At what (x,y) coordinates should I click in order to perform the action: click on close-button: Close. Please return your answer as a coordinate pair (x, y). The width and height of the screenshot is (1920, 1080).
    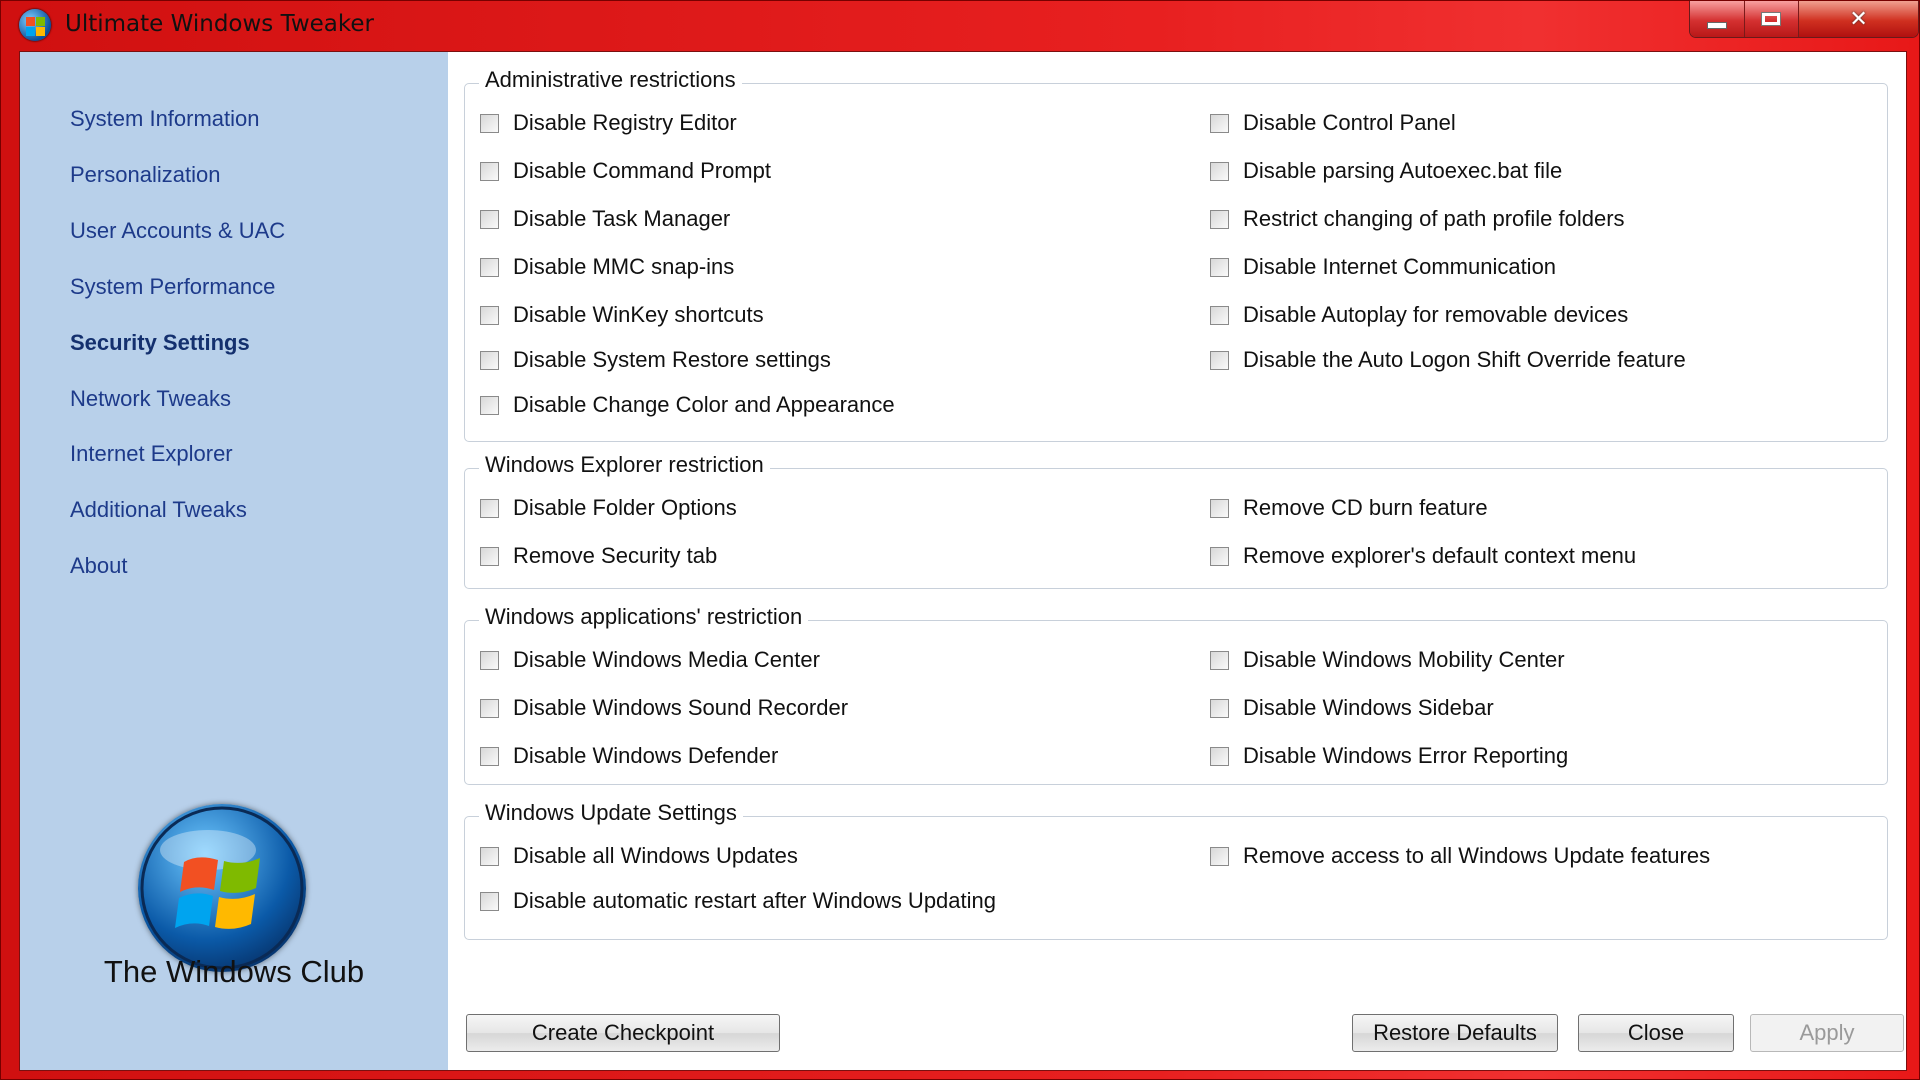
    Looking at the image, I should click on (1656, 1033).